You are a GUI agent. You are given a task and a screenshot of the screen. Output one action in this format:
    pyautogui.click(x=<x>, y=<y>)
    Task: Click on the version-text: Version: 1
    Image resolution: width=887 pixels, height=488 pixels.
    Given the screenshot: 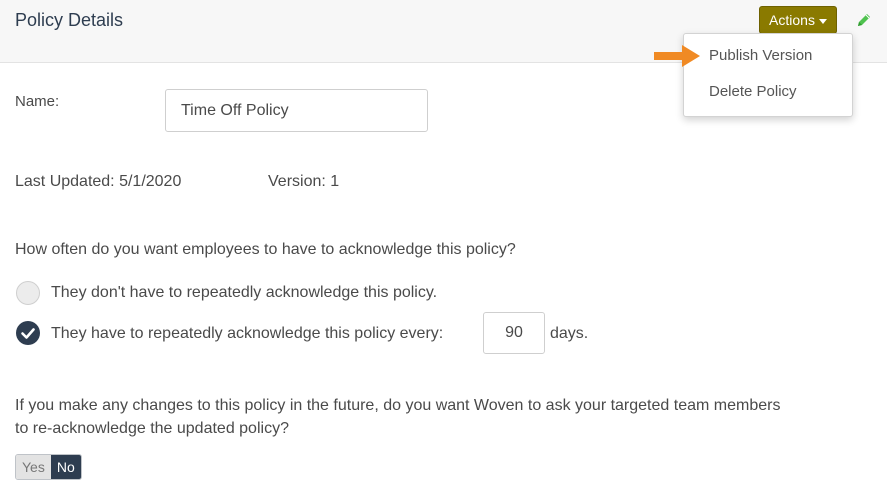 What is the action you would take?
    pyautogui.click(x=304, y=181)
    